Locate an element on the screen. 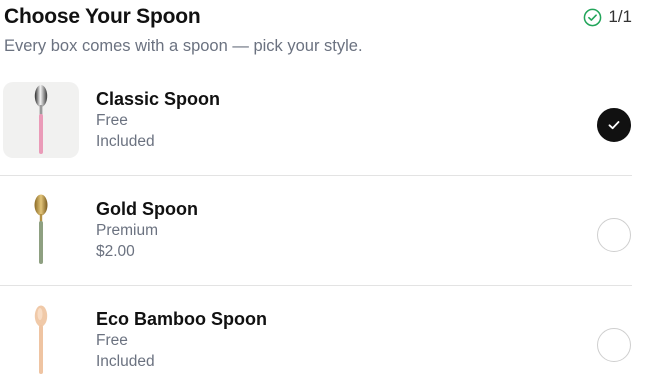  classic-spoon-icon is located at coordinates (41, 119).